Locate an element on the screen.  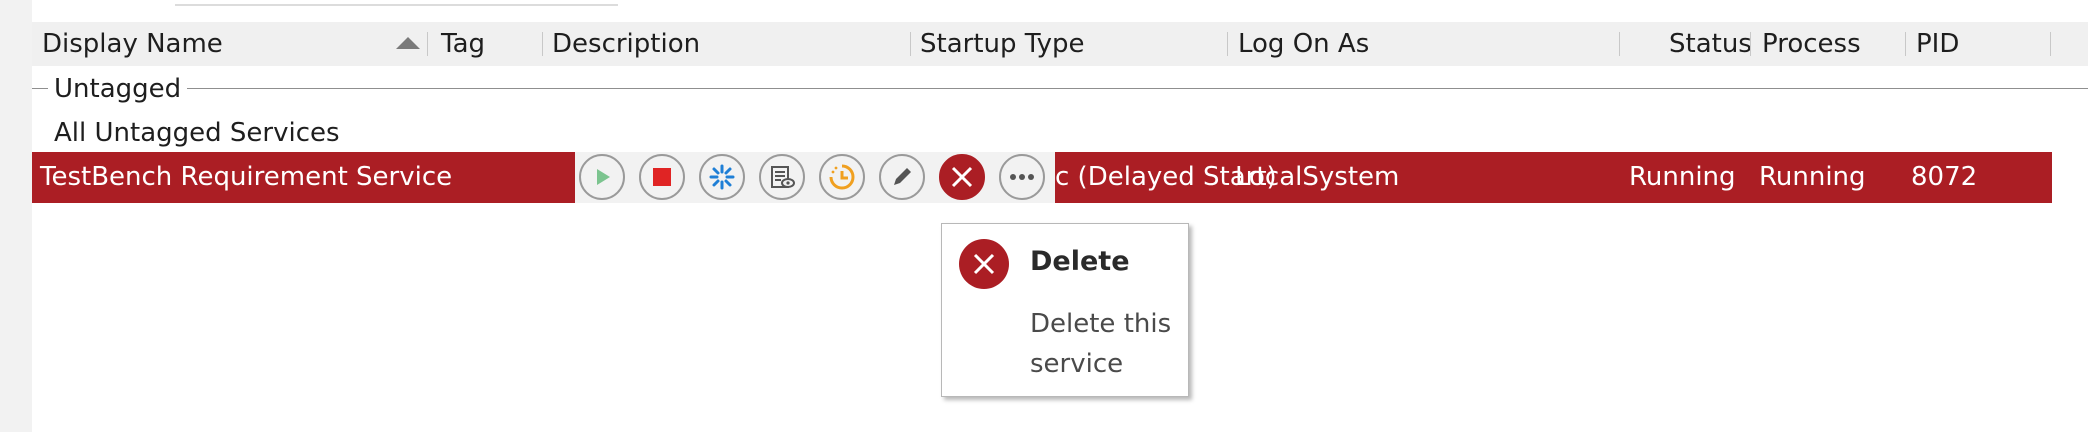
column-header-display-name: Display Name is located at coordinates (132, 44).